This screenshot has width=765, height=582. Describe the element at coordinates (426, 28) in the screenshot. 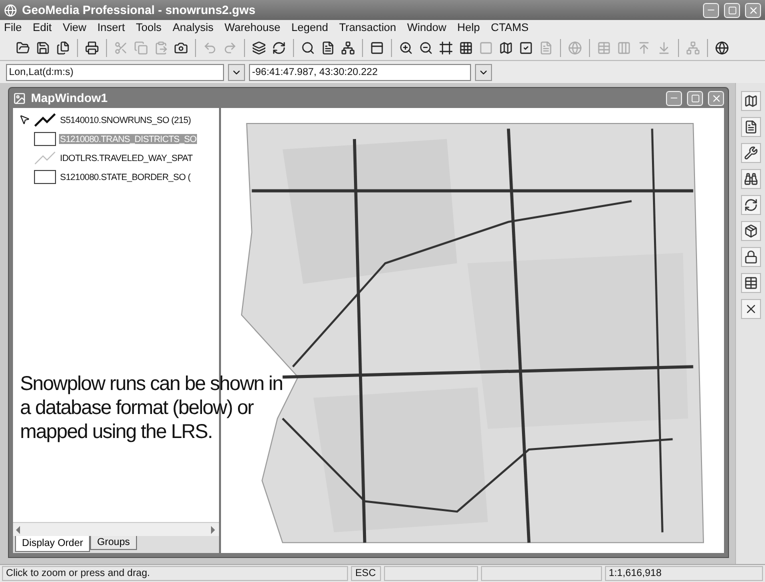

I see `menu-item: Window` at that location.